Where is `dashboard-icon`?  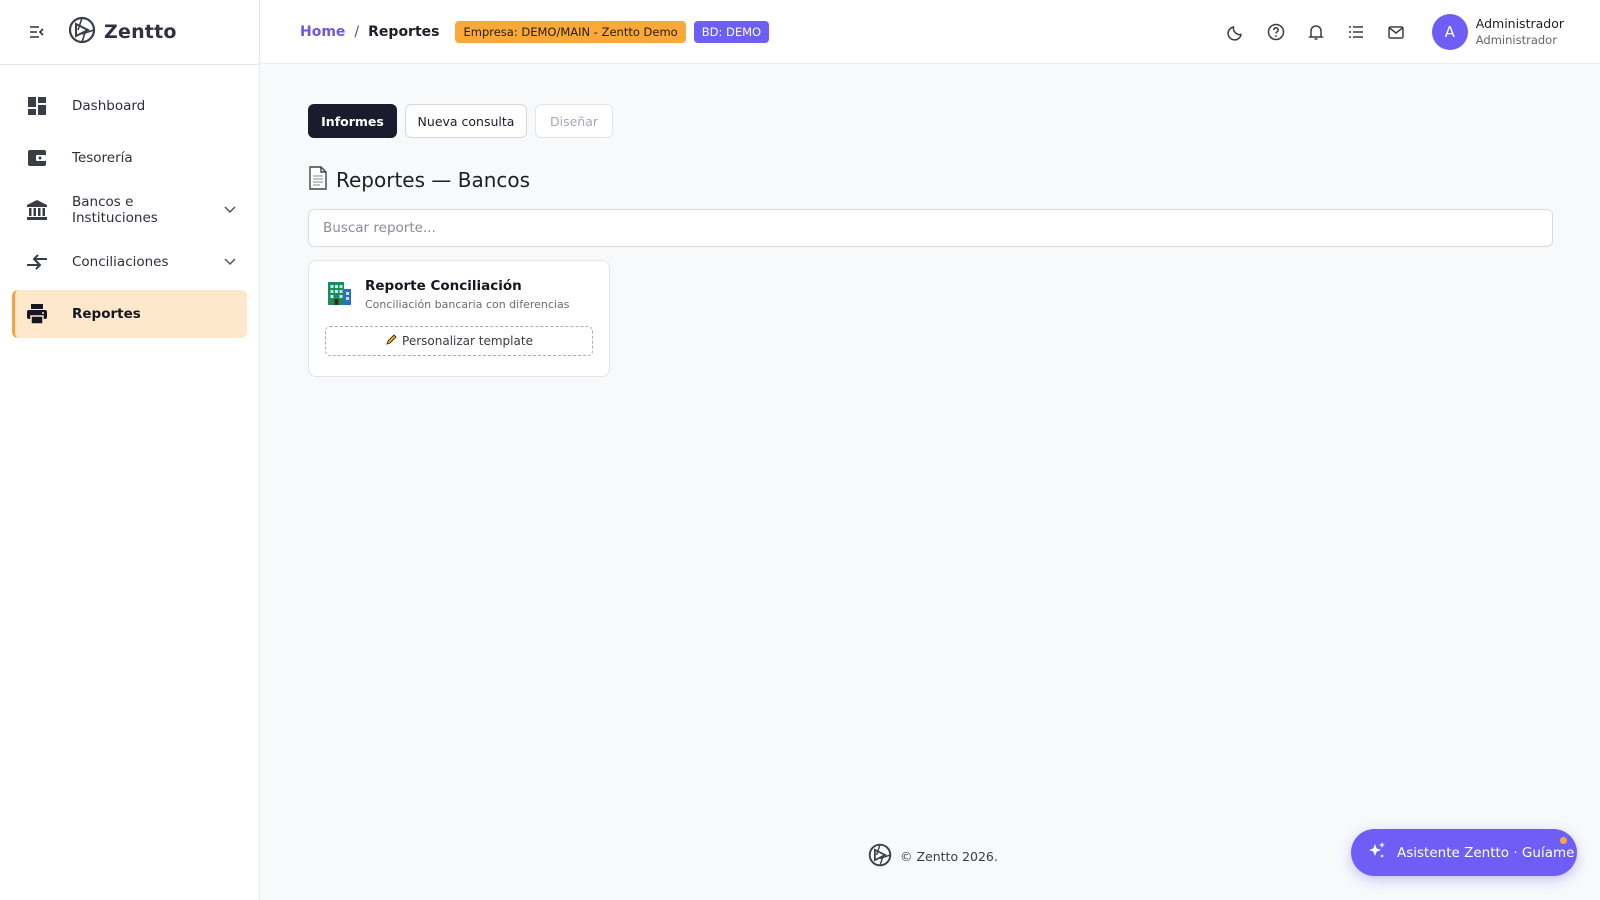 dashboard-icon is located at coordinates (37, 106).